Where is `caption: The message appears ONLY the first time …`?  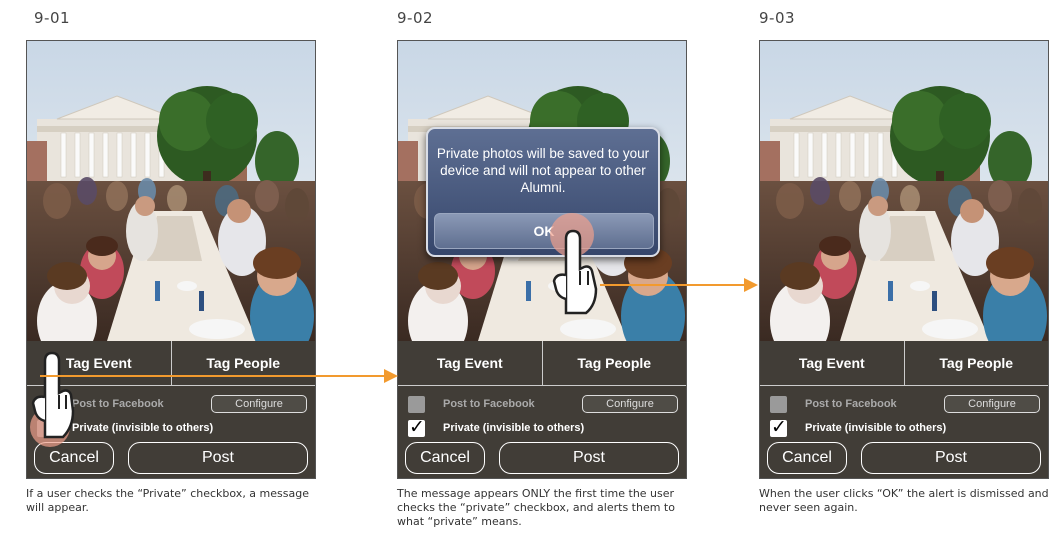 caption: The message appears ONLY the first time … is located at coordinates (536, 507).